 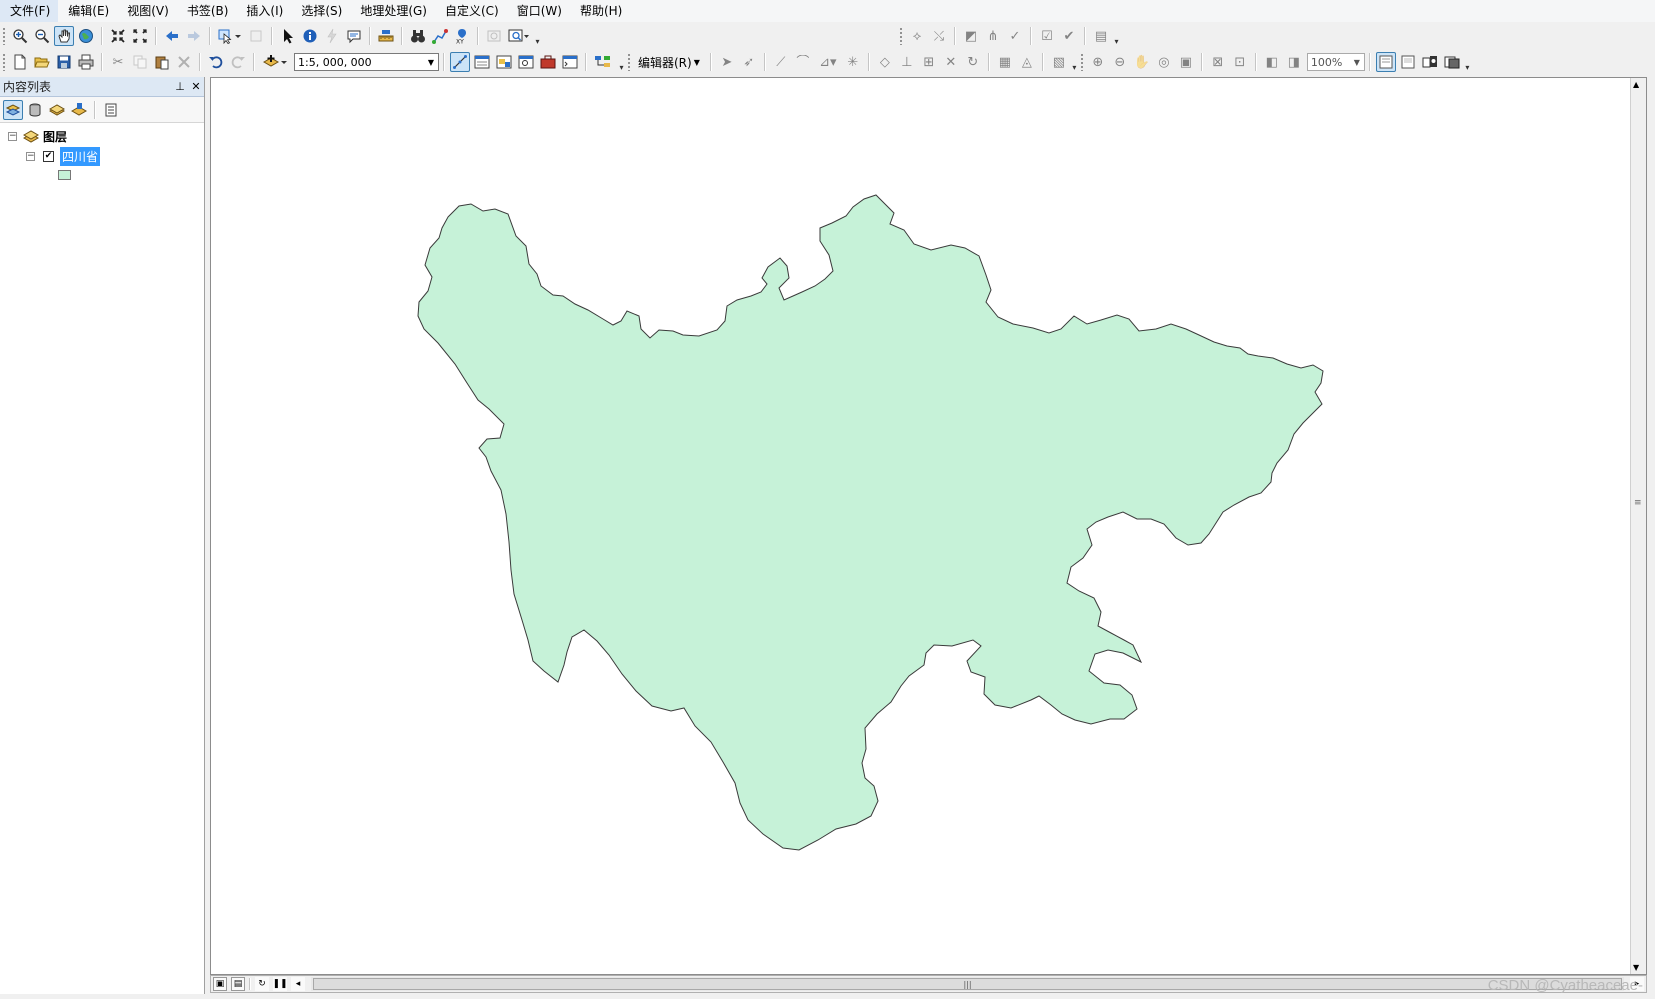 What do you see at coordinates (482, 62) in the screenshot?
I see `catalog-window-icon` at bounding box center [482, 62].